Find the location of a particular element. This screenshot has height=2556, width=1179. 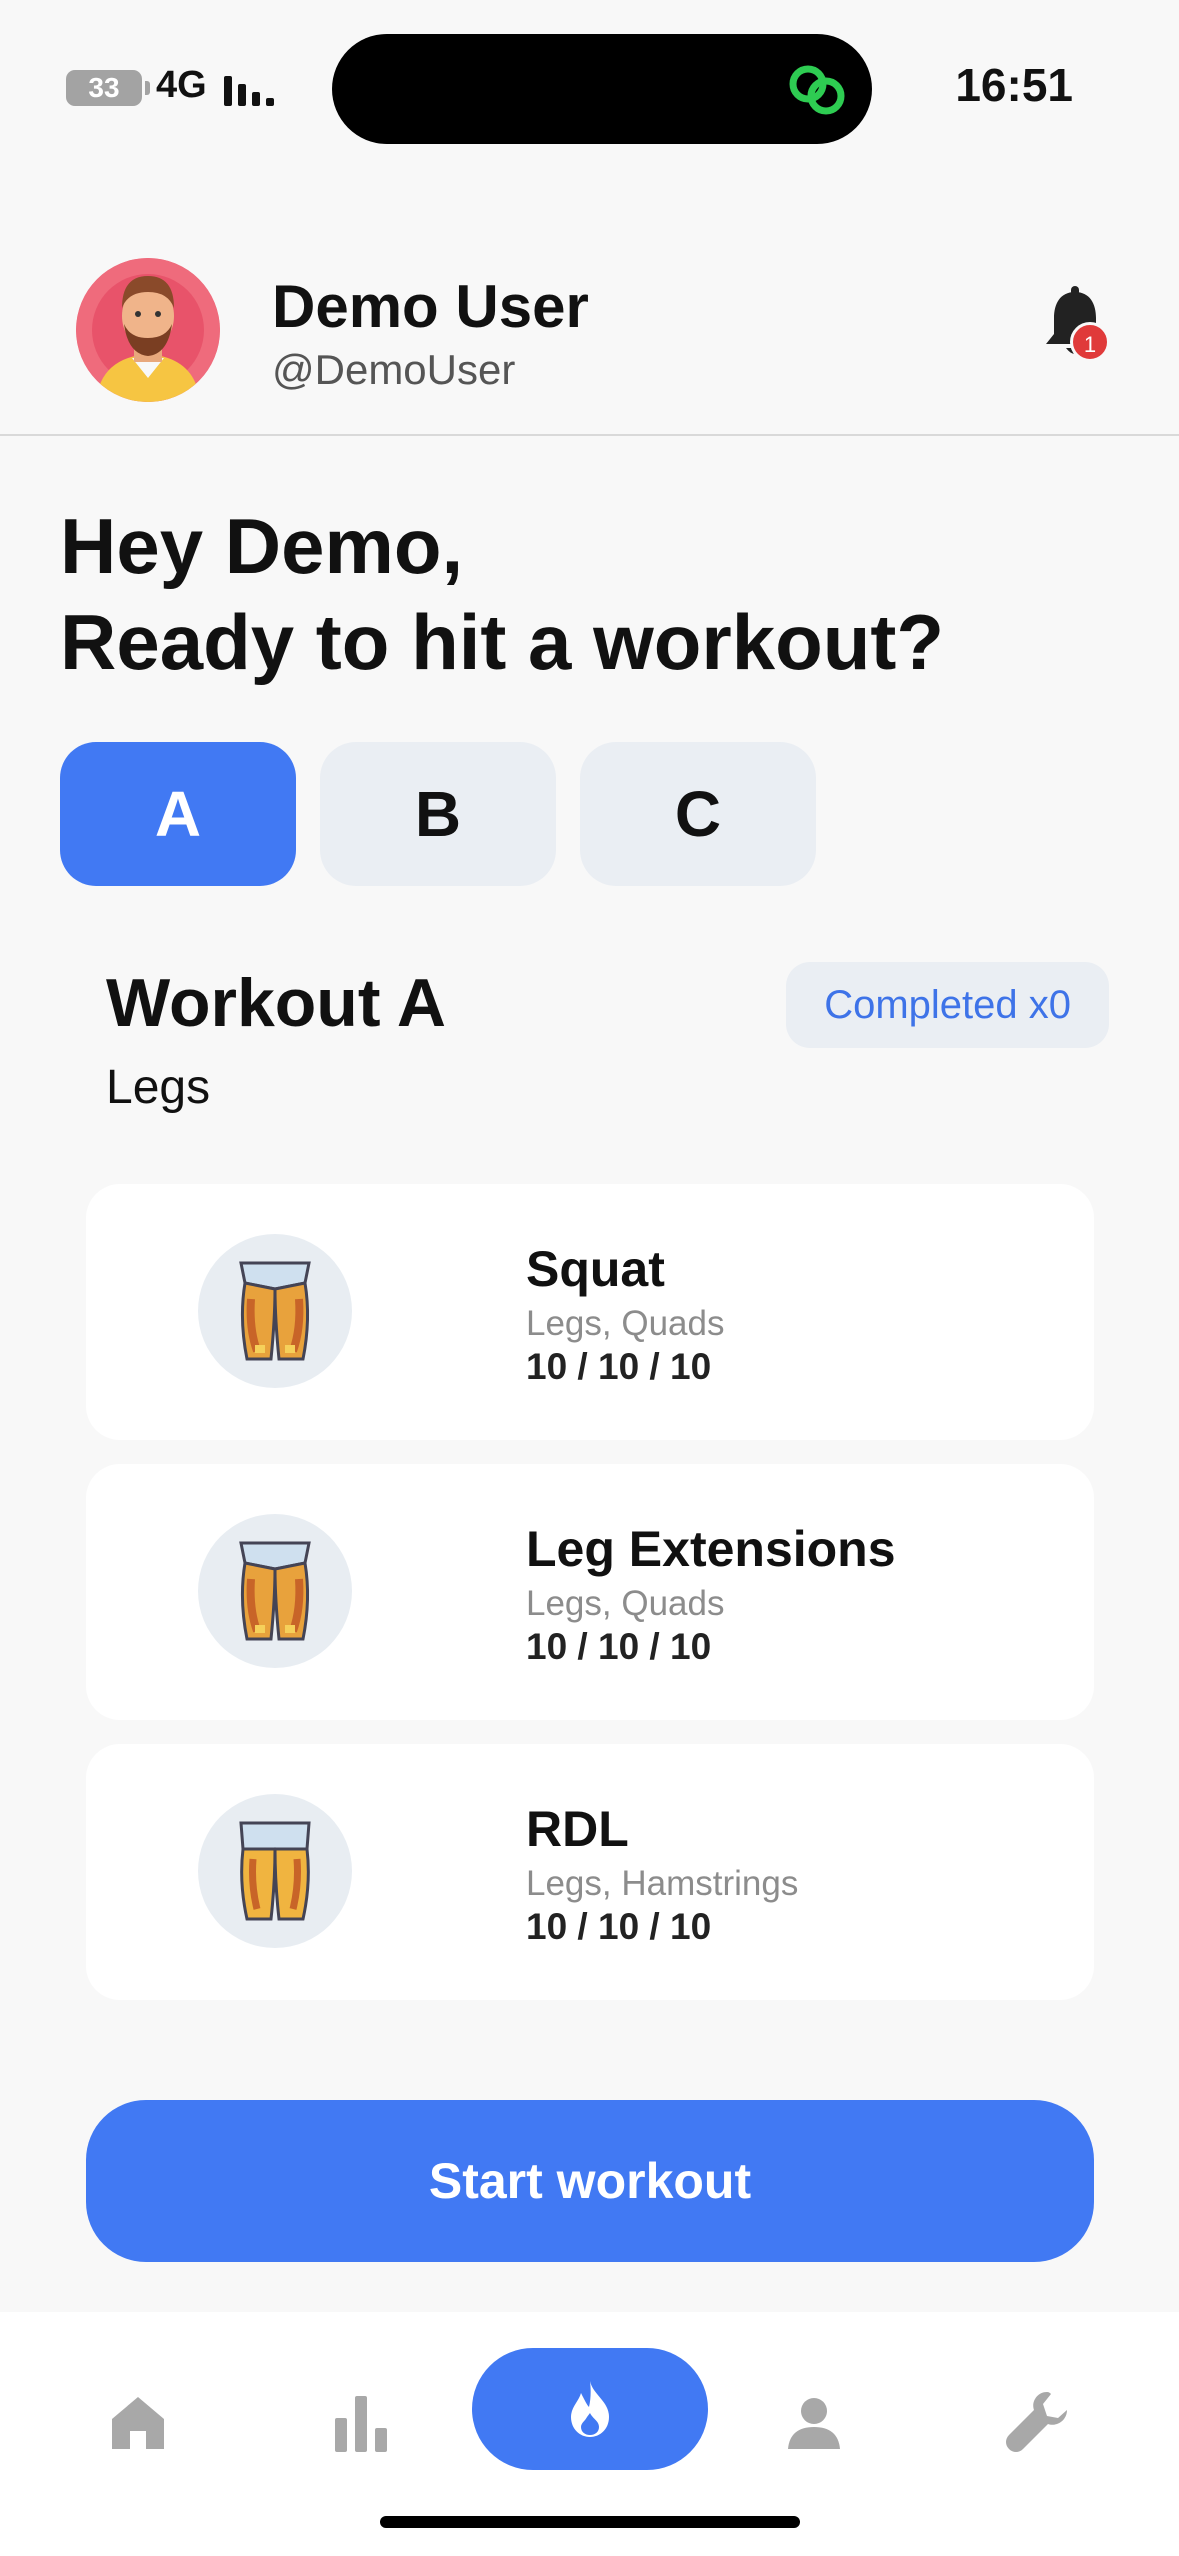

workout-subtitle: Legs is located at coordinates (158, 1087).